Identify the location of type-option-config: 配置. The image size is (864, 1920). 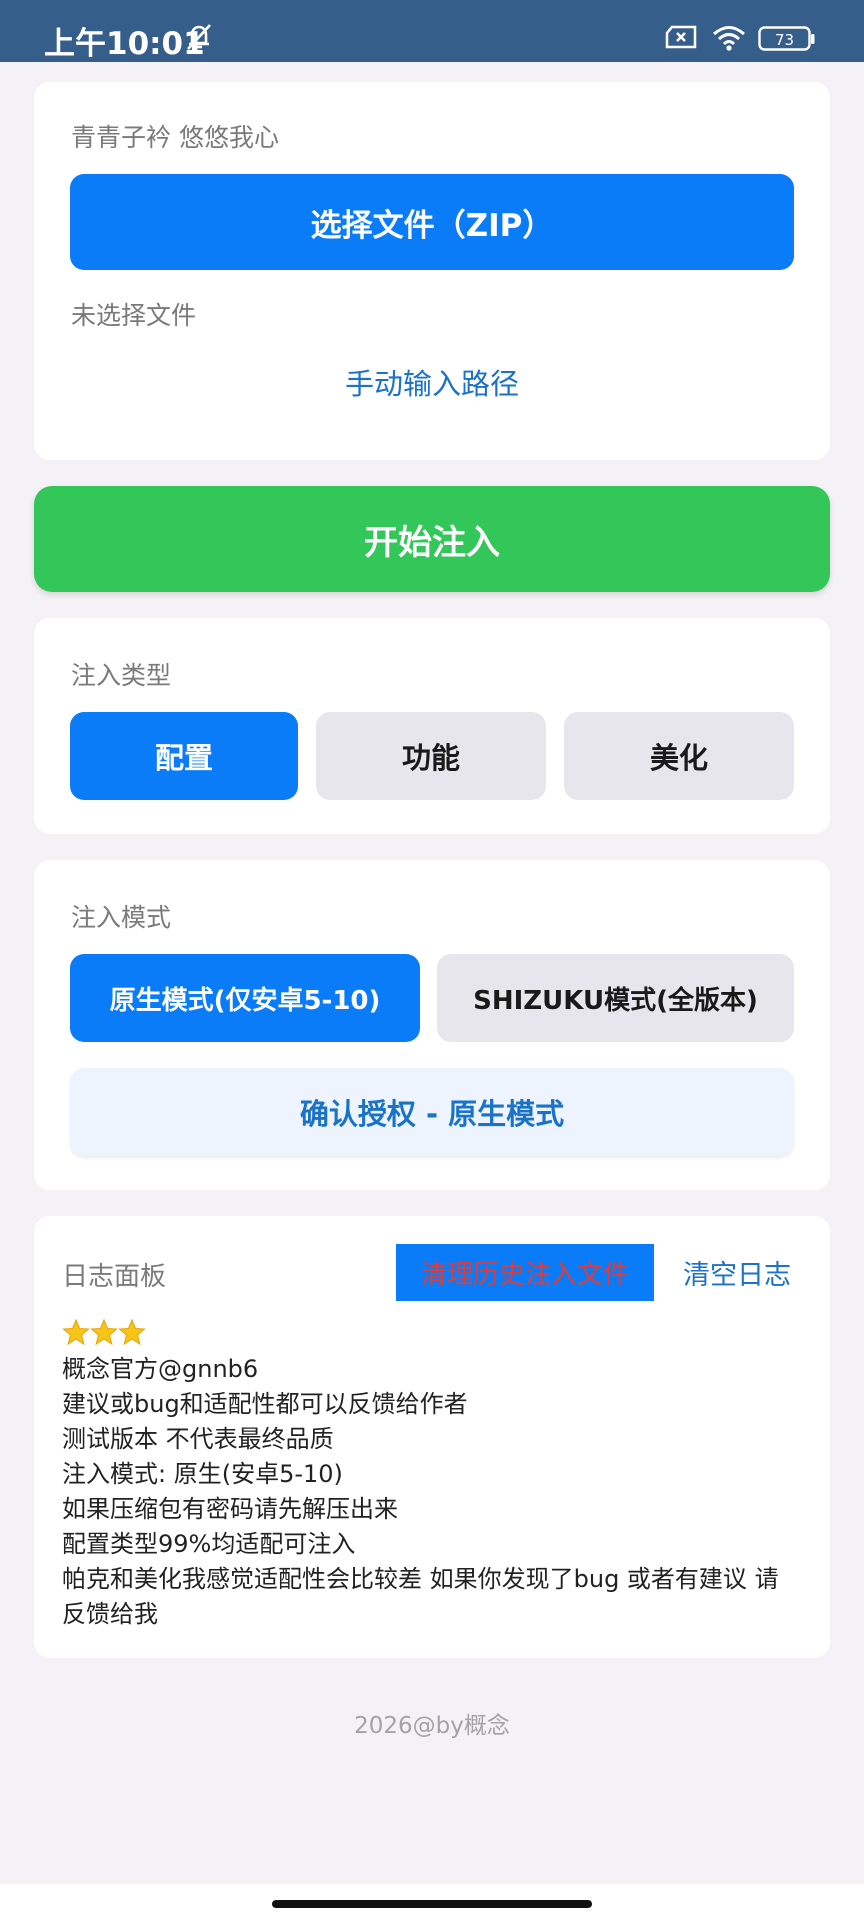
(184, 756).